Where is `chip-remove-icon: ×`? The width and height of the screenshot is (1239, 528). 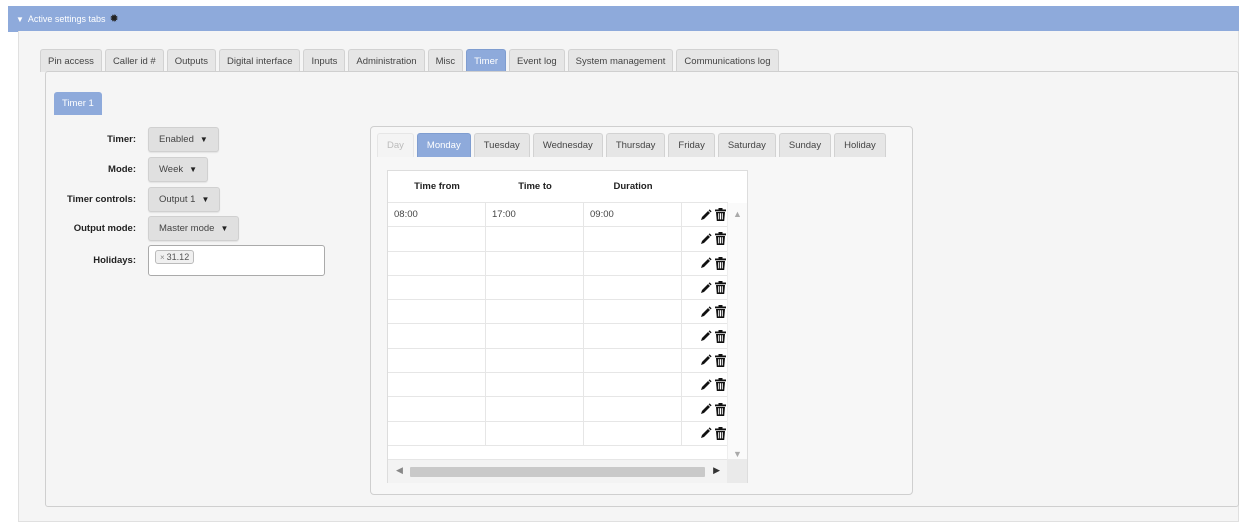 chip-remove-icon: × is located at coordinates (162, 257).